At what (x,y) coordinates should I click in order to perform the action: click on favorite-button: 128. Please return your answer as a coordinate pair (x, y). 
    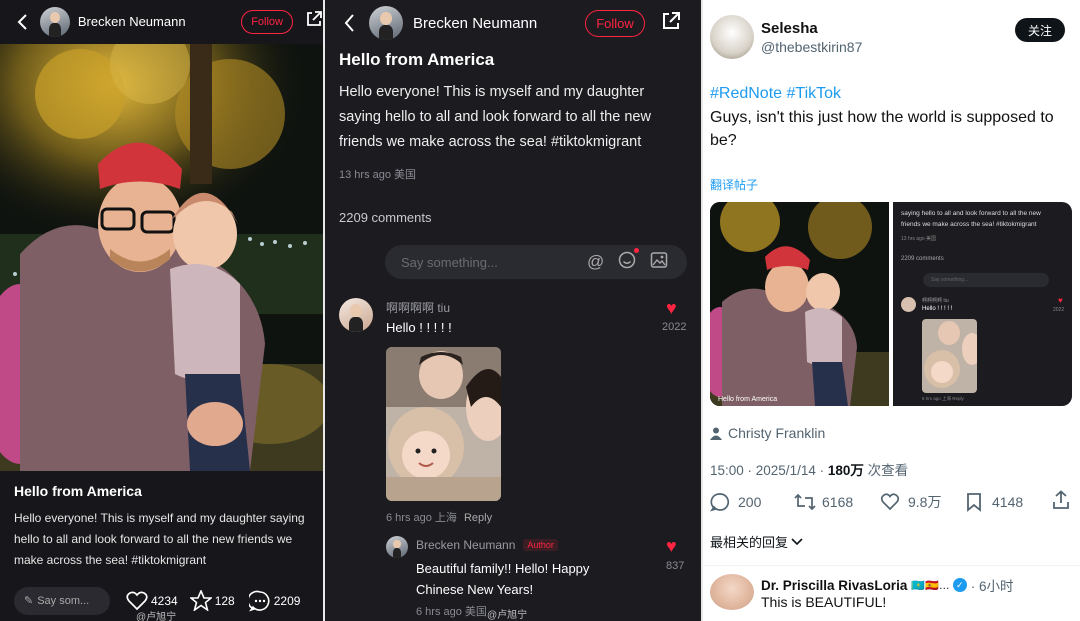
    Looking at the image, I should click on (212, 600).